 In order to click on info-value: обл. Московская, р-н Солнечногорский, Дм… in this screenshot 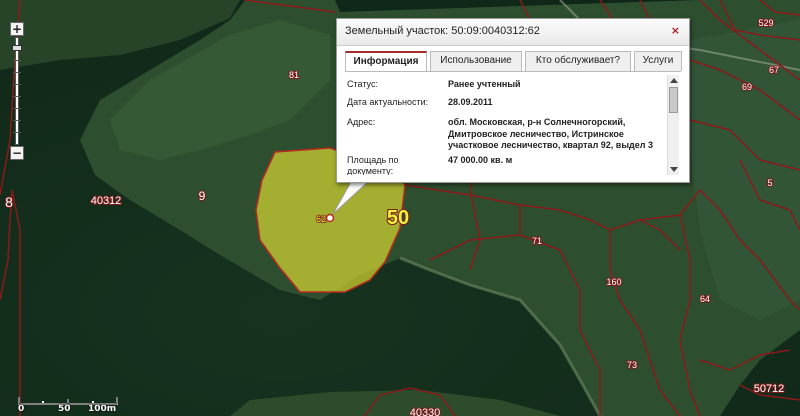, I will do `click(550, 133)`.